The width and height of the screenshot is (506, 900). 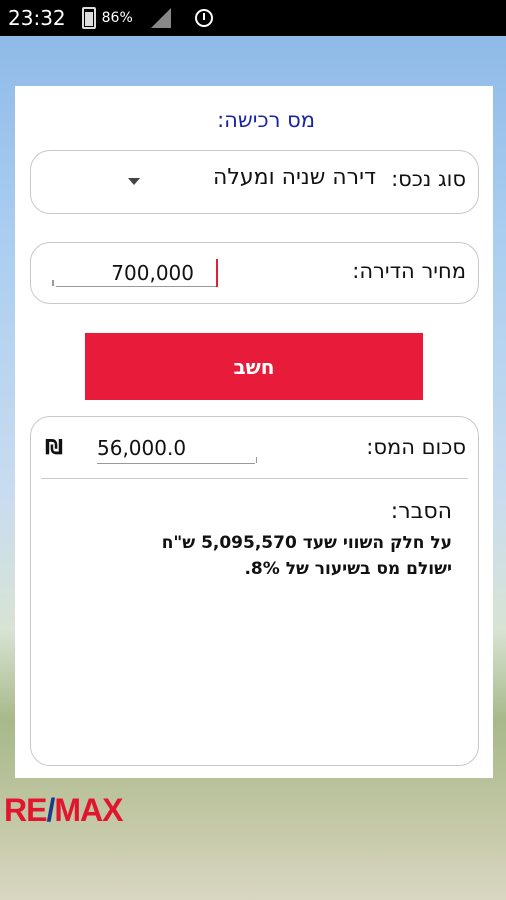 I want to click on property-type-row: סוג נכס: דירה שניה ומעלה, so click(x=254, y=182).